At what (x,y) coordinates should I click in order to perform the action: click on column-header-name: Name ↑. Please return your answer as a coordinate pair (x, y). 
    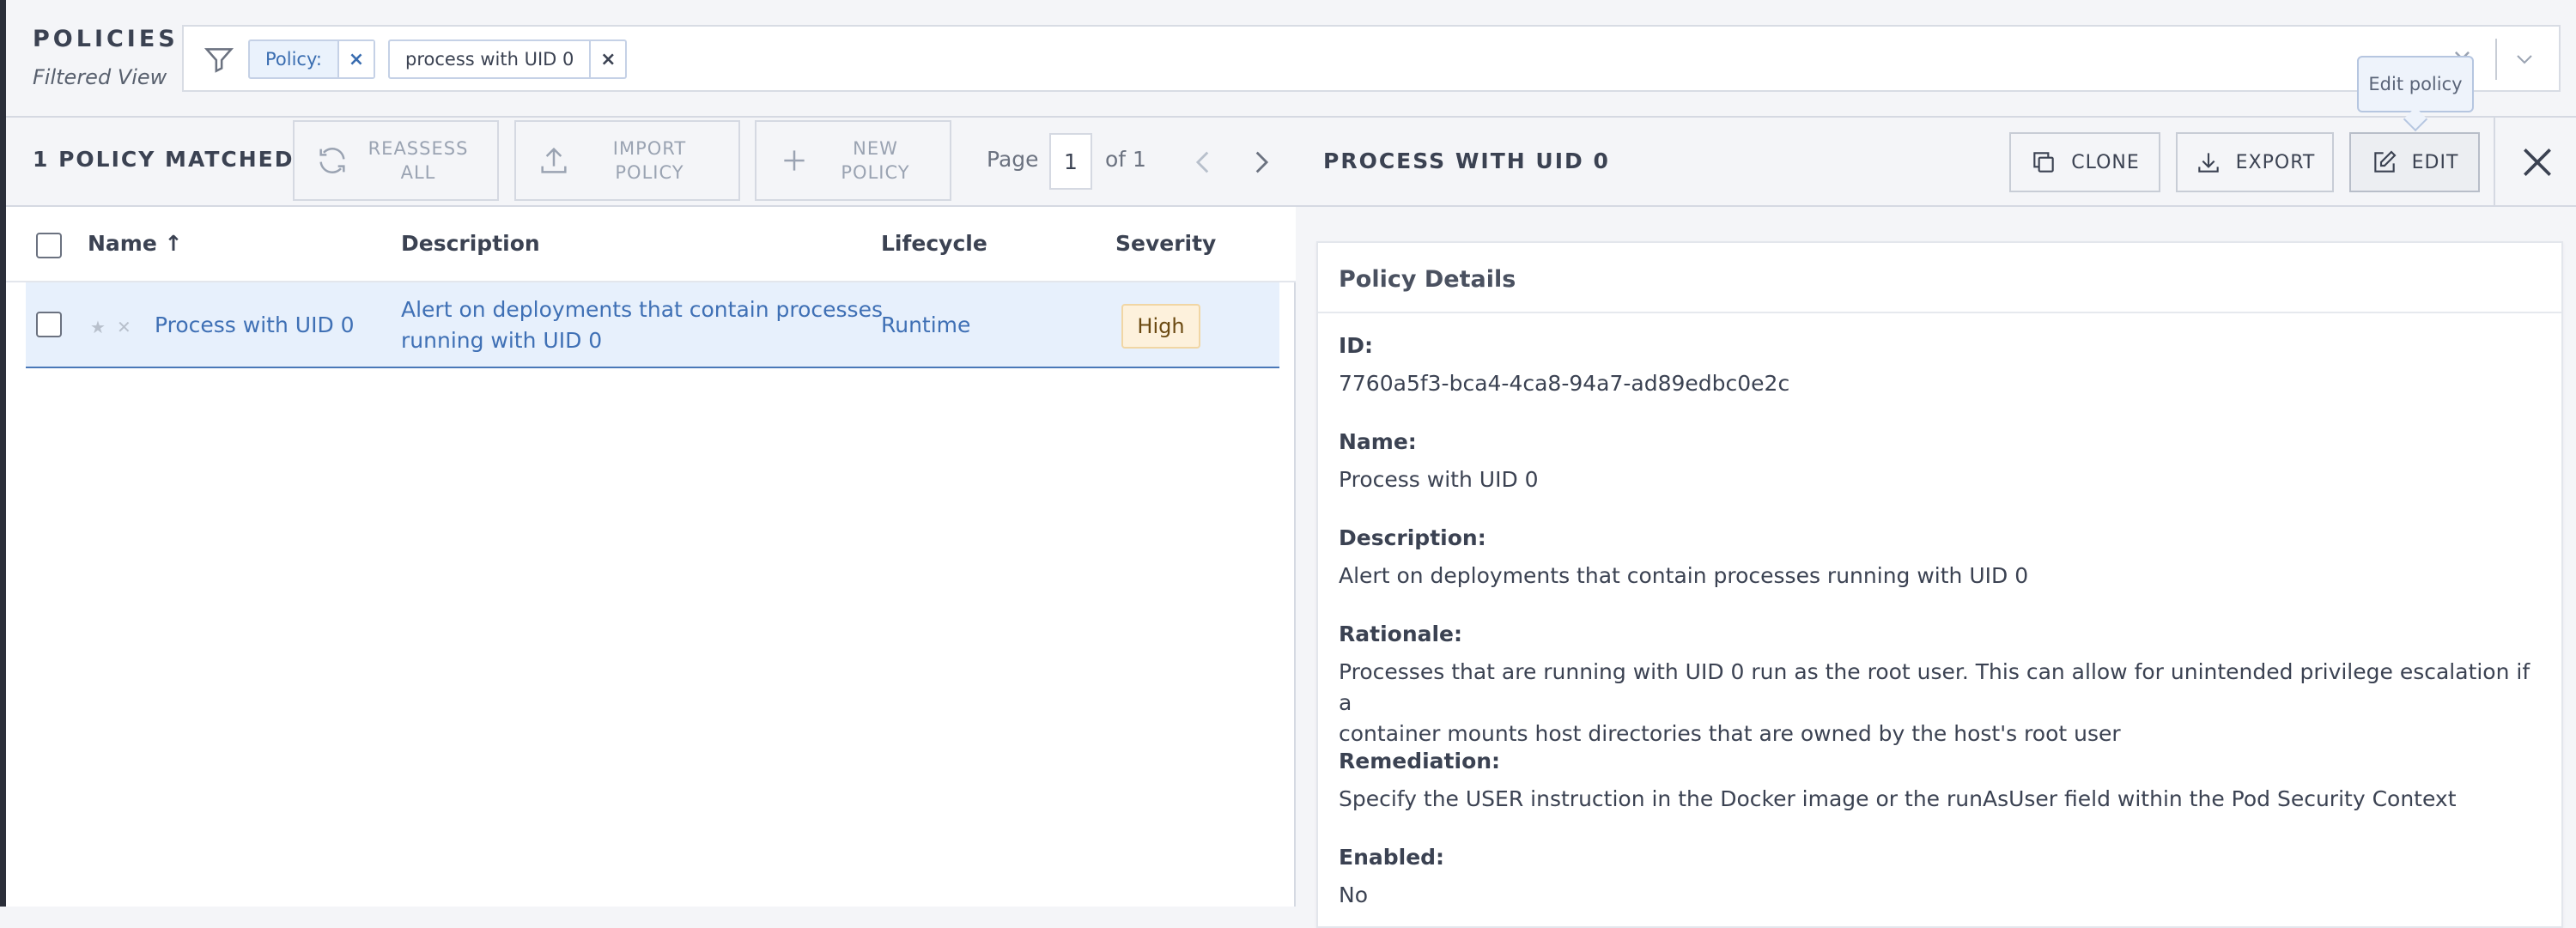
    Looking at the image, I should click on (135, 243).